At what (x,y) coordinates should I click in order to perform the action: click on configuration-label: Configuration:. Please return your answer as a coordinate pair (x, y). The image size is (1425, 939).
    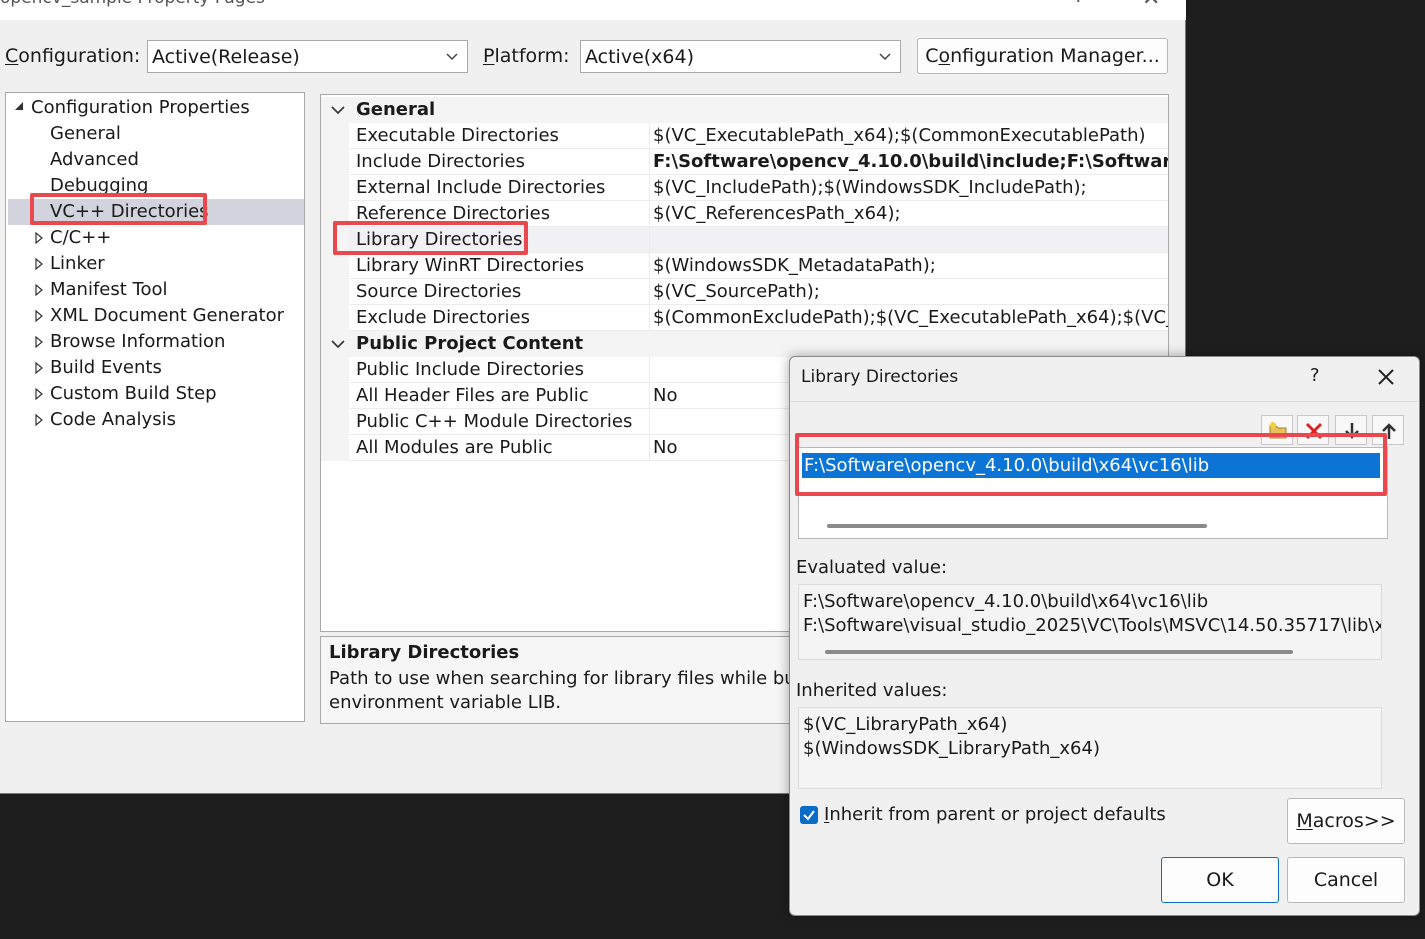
    Looking at the image, I should click on (73, 56).